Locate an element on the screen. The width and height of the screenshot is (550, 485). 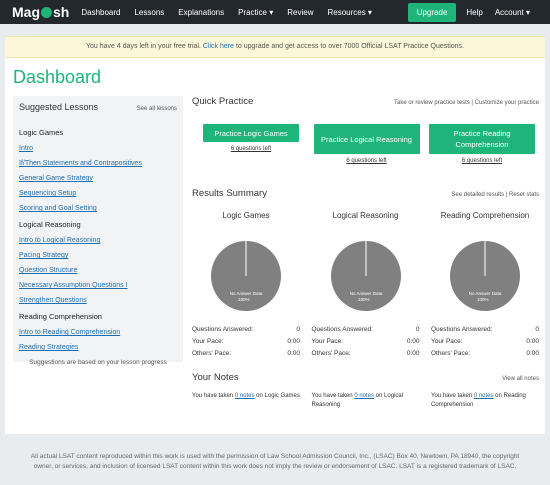
banner-upgrade-link: Click here is located at coordinates (218, 46).